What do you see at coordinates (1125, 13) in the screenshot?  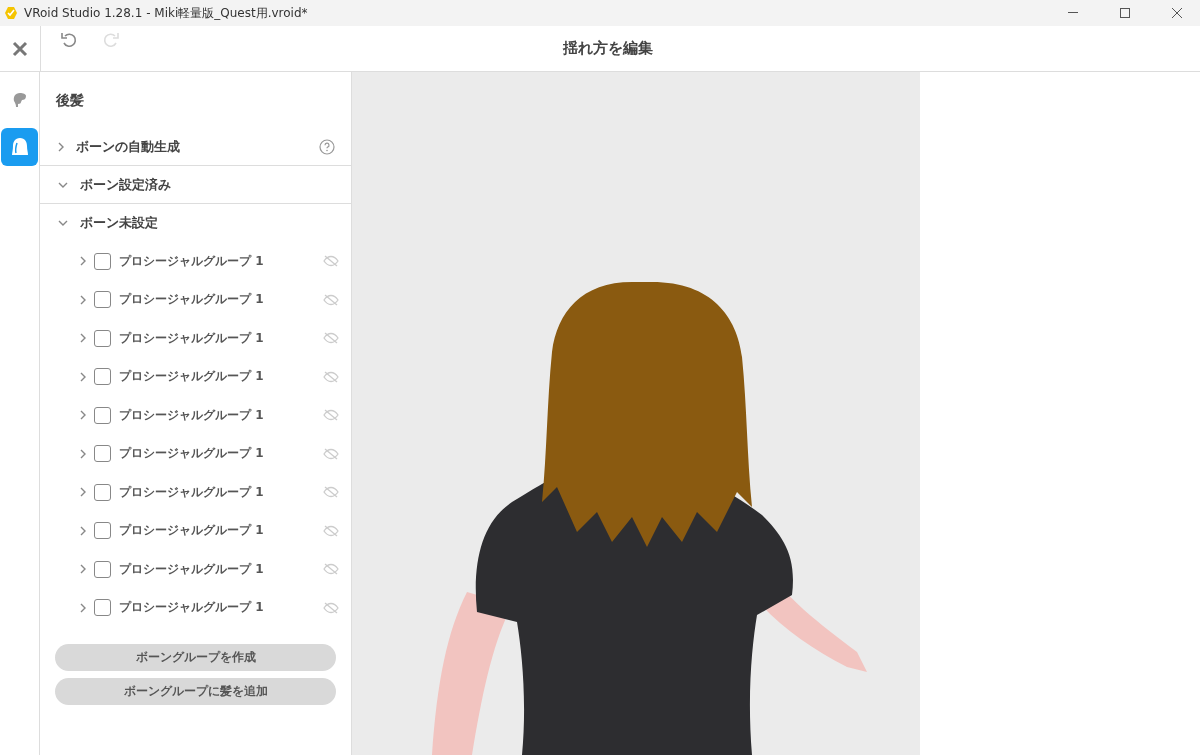 I see `maximize-icon` at bounding box center [1125, 13].